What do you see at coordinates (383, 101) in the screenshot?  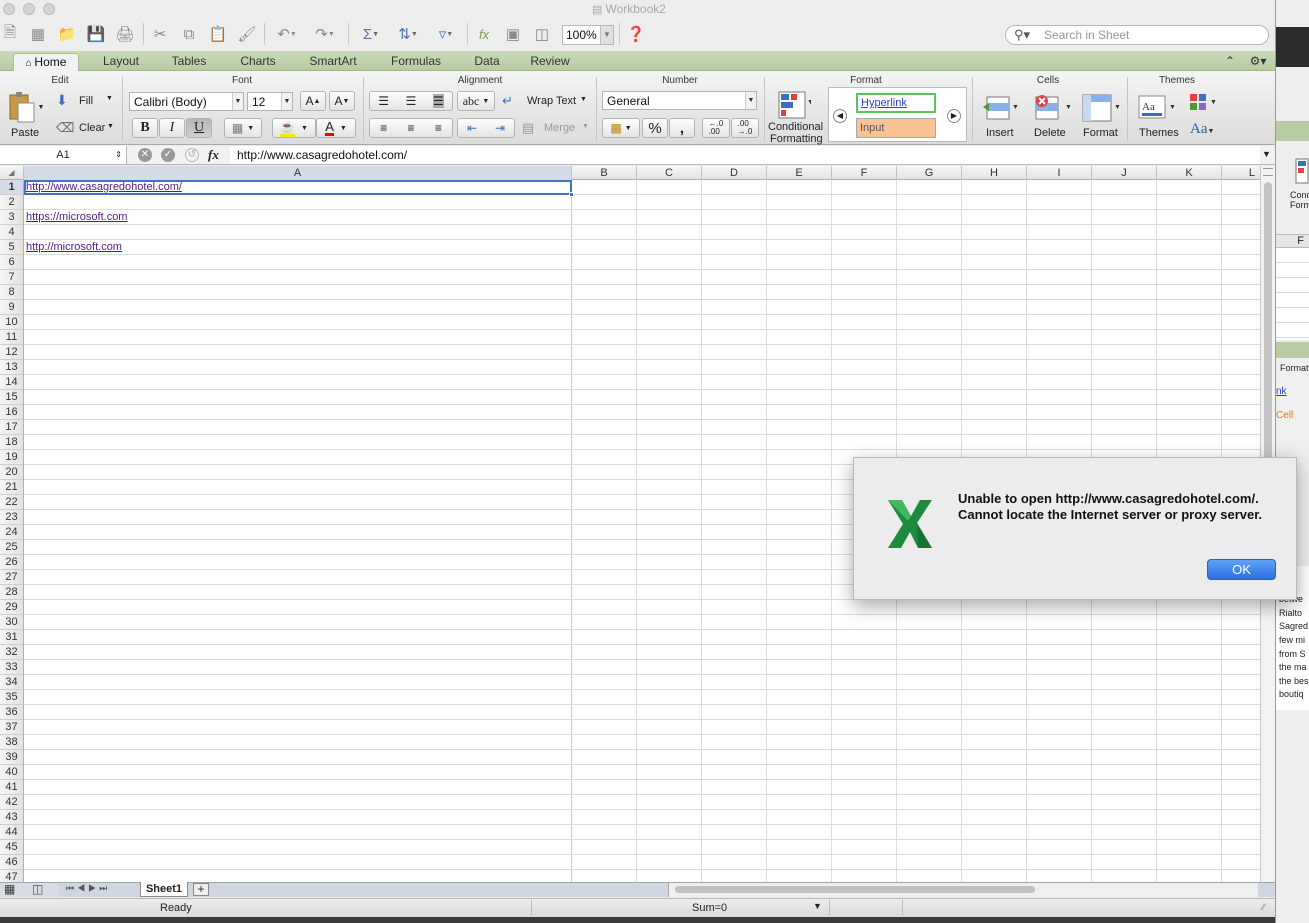 I see `align-top-icon: ☰` at bounding box center [383, 101].